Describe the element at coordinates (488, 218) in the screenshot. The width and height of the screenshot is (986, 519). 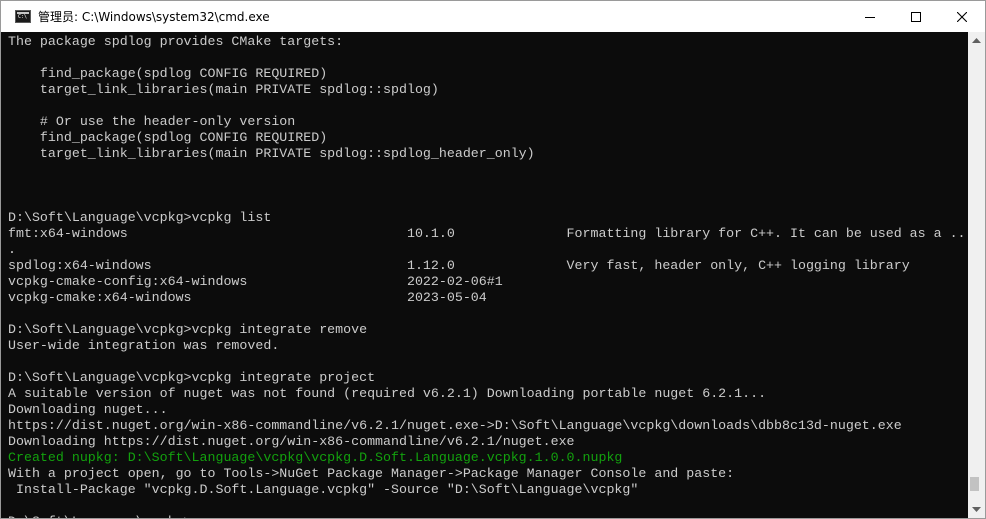
I see `console-line: D:\Soft\Language\vcpkg>vcpkg list` at that location.